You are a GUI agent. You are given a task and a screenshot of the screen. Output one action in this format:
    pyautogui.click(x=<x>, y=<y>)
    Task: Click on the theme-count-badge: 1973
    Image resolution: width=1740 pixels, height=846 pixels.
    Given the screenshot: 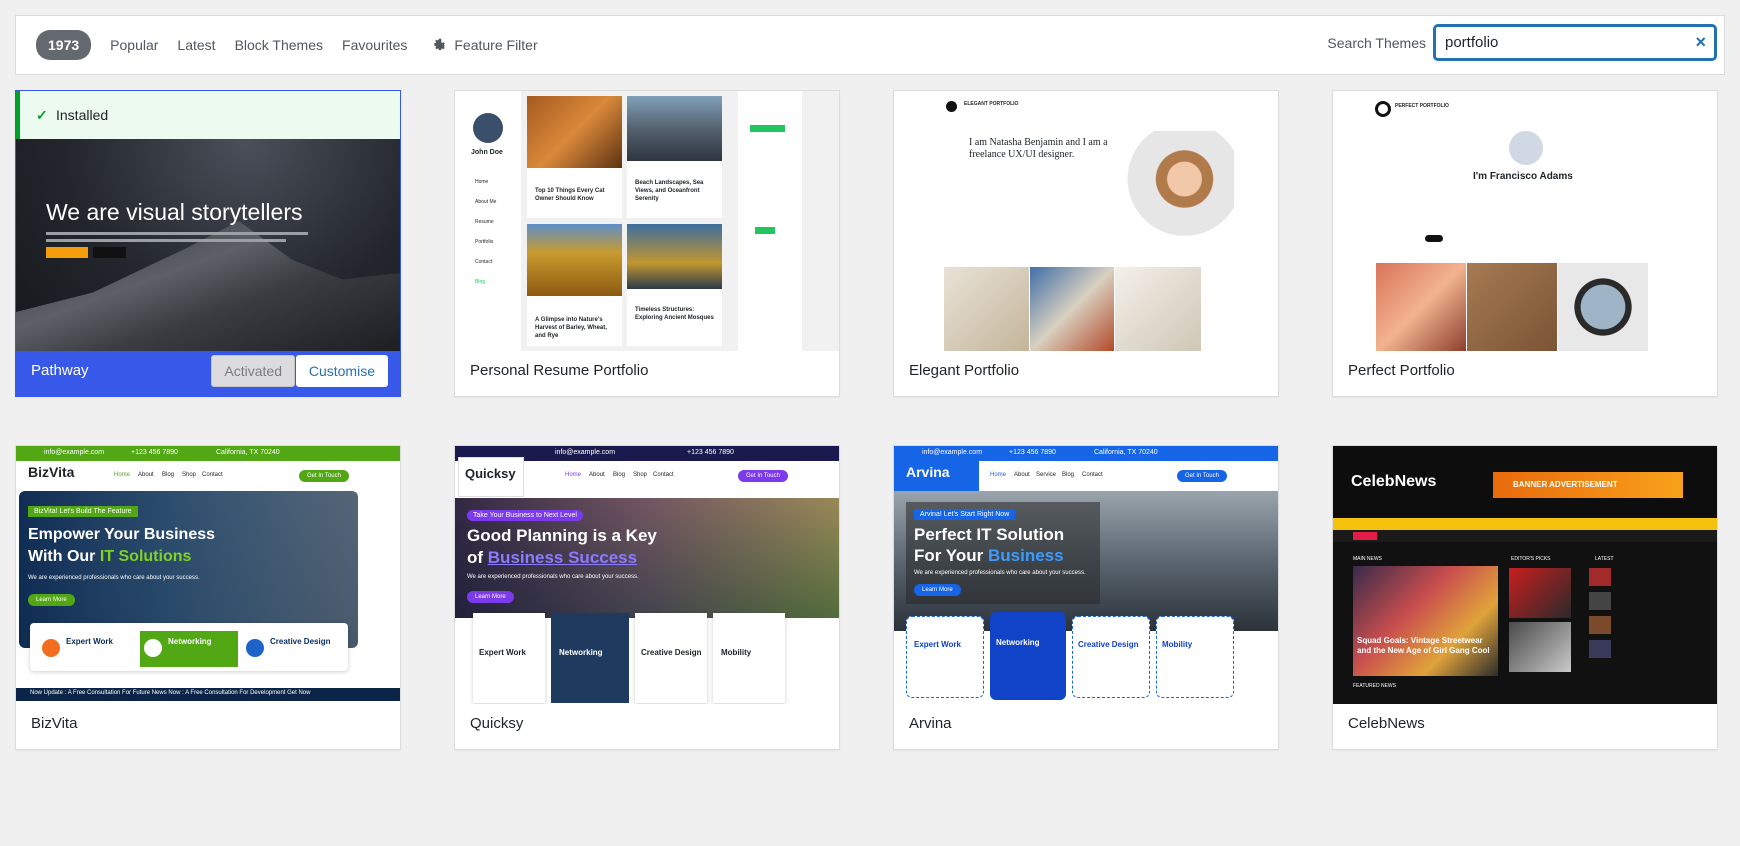 What is the action you would take?
    pyautogui.click(x=64, y=45)
    